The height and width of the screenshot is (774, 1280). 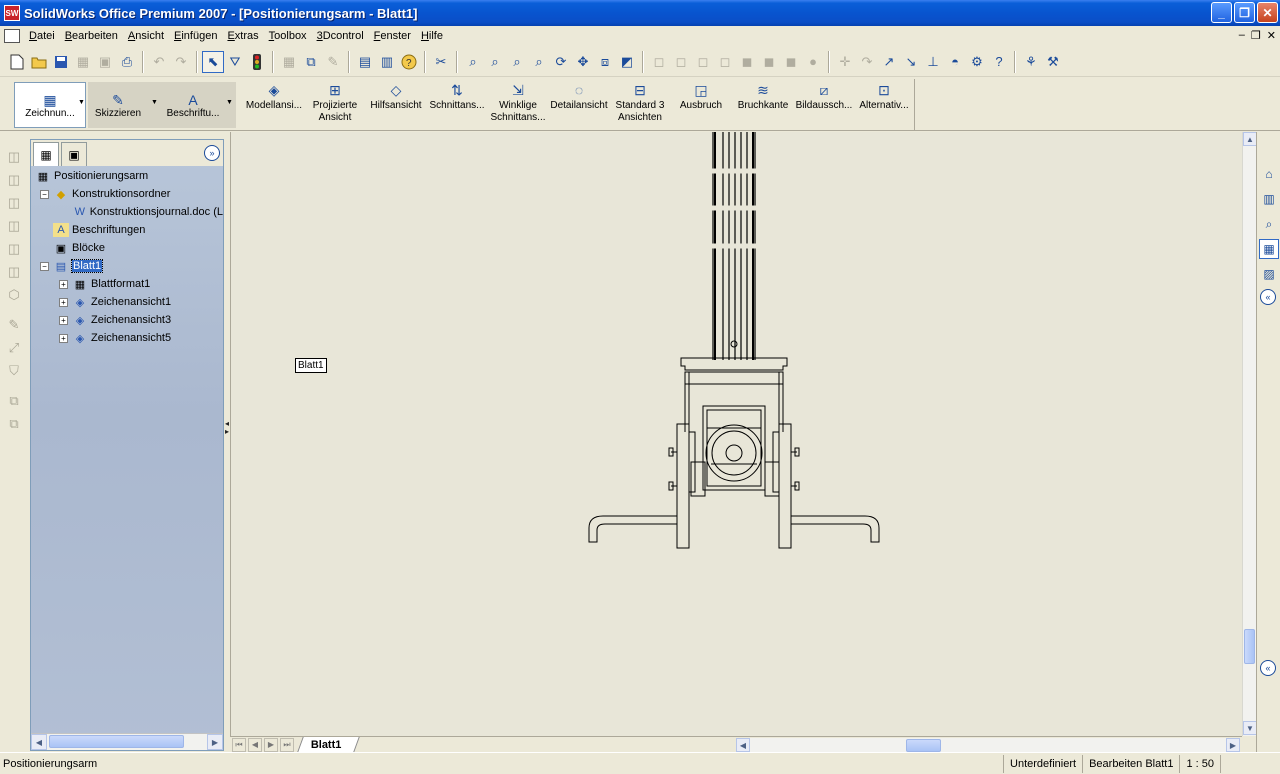 What do you see at coordinates (227, 428) in the screenshot?
I see `splitter-grip-icon: ◂ ▸` at bounding box center [227, 428].